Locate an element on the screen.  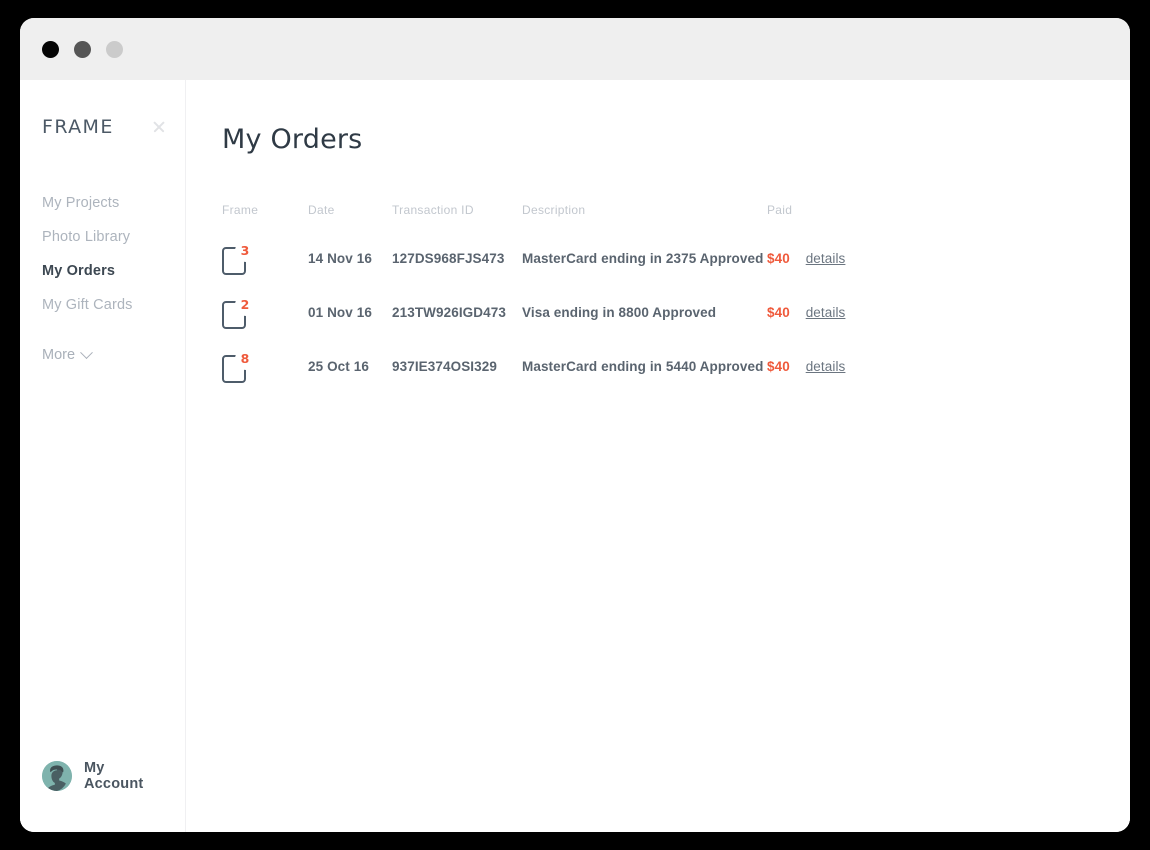
transaction-id-cell: 937IE374OSI329 is located at coordinates (444, 366).